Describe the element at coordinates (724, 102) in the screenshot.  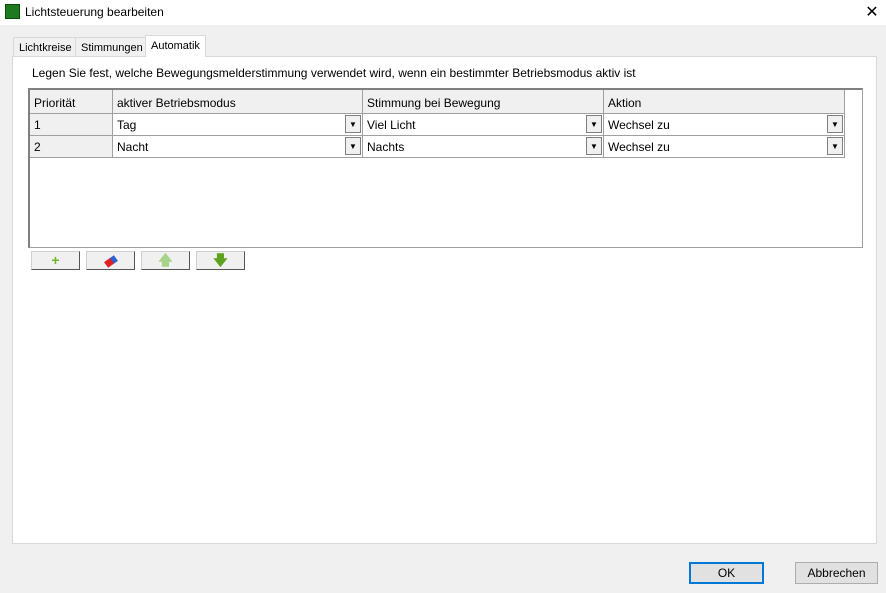
I see `column-header-action: Aktion` at that location.